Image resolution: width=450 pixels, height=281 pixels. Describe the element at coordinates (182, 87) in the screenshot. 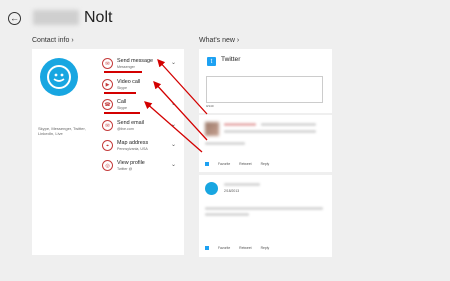

I see `arrow-to-send-message` at that location.